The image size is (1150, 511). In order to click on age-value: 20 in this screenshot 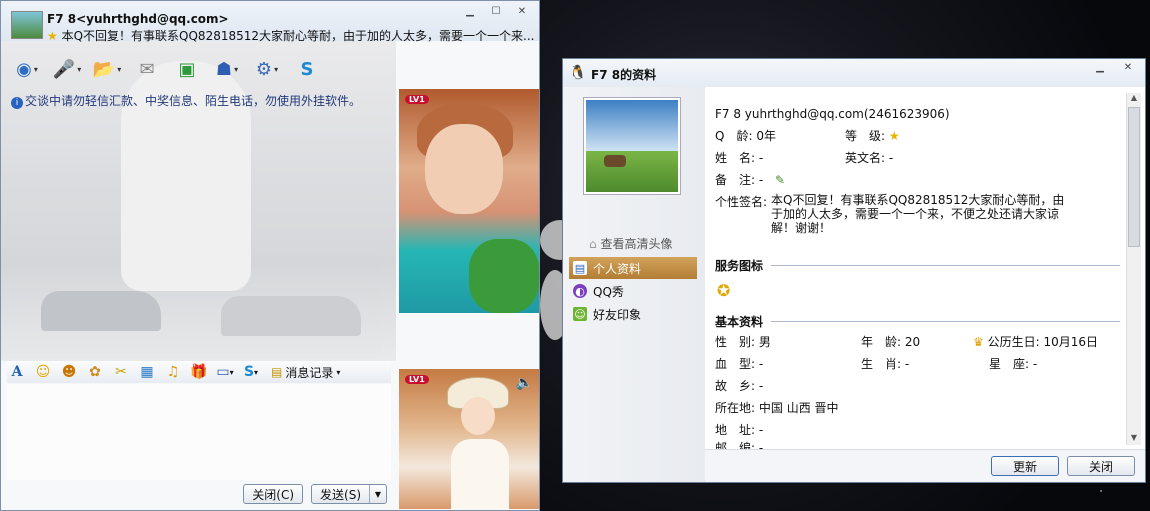, I will do `click(912, 342)`.